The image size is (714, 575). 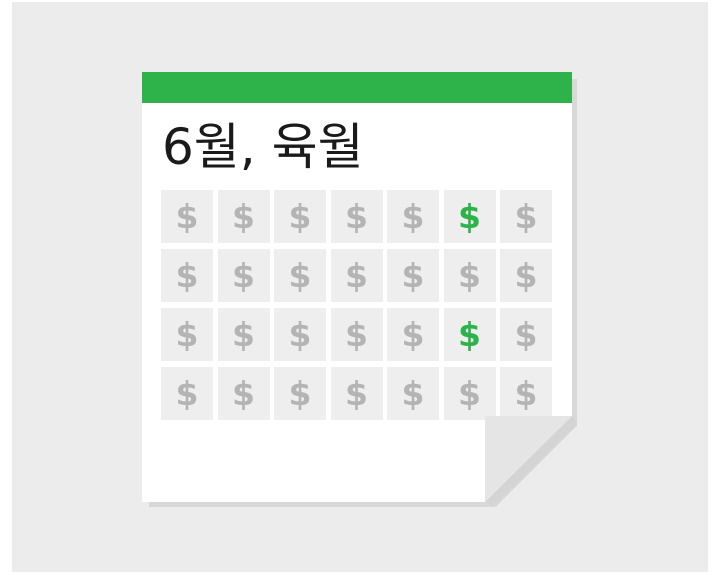 What do you see at coordinates (357, 87) in the screenshot?
I see `calendar-header-bar` at bounding box center [357, 87].